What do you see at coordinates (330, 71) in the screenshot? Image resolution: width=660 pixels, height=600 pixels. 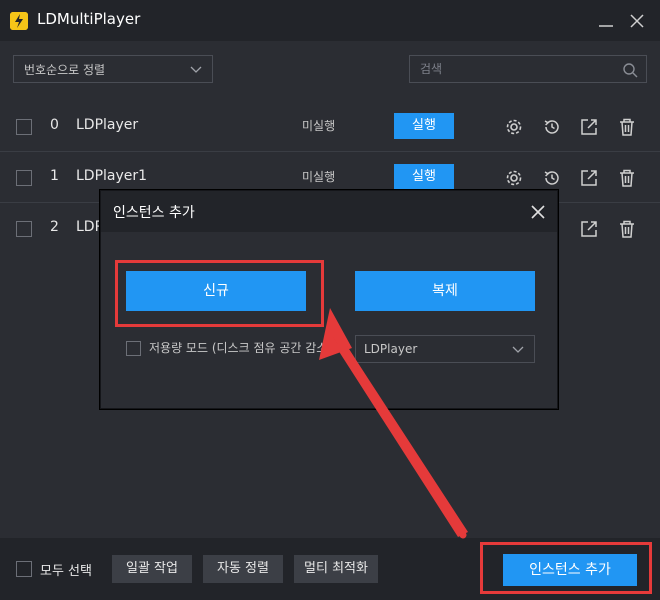 I see `toolbar: 번호순으로 정렬` at bounding box center [330, 71].